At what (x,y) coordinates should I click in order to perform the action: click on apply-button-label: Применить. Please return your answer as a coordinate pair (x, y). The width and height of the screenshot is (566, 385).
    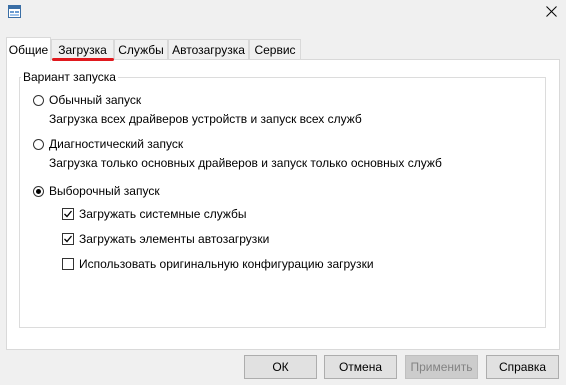
    Looking at the image, I should click on (441, 367).